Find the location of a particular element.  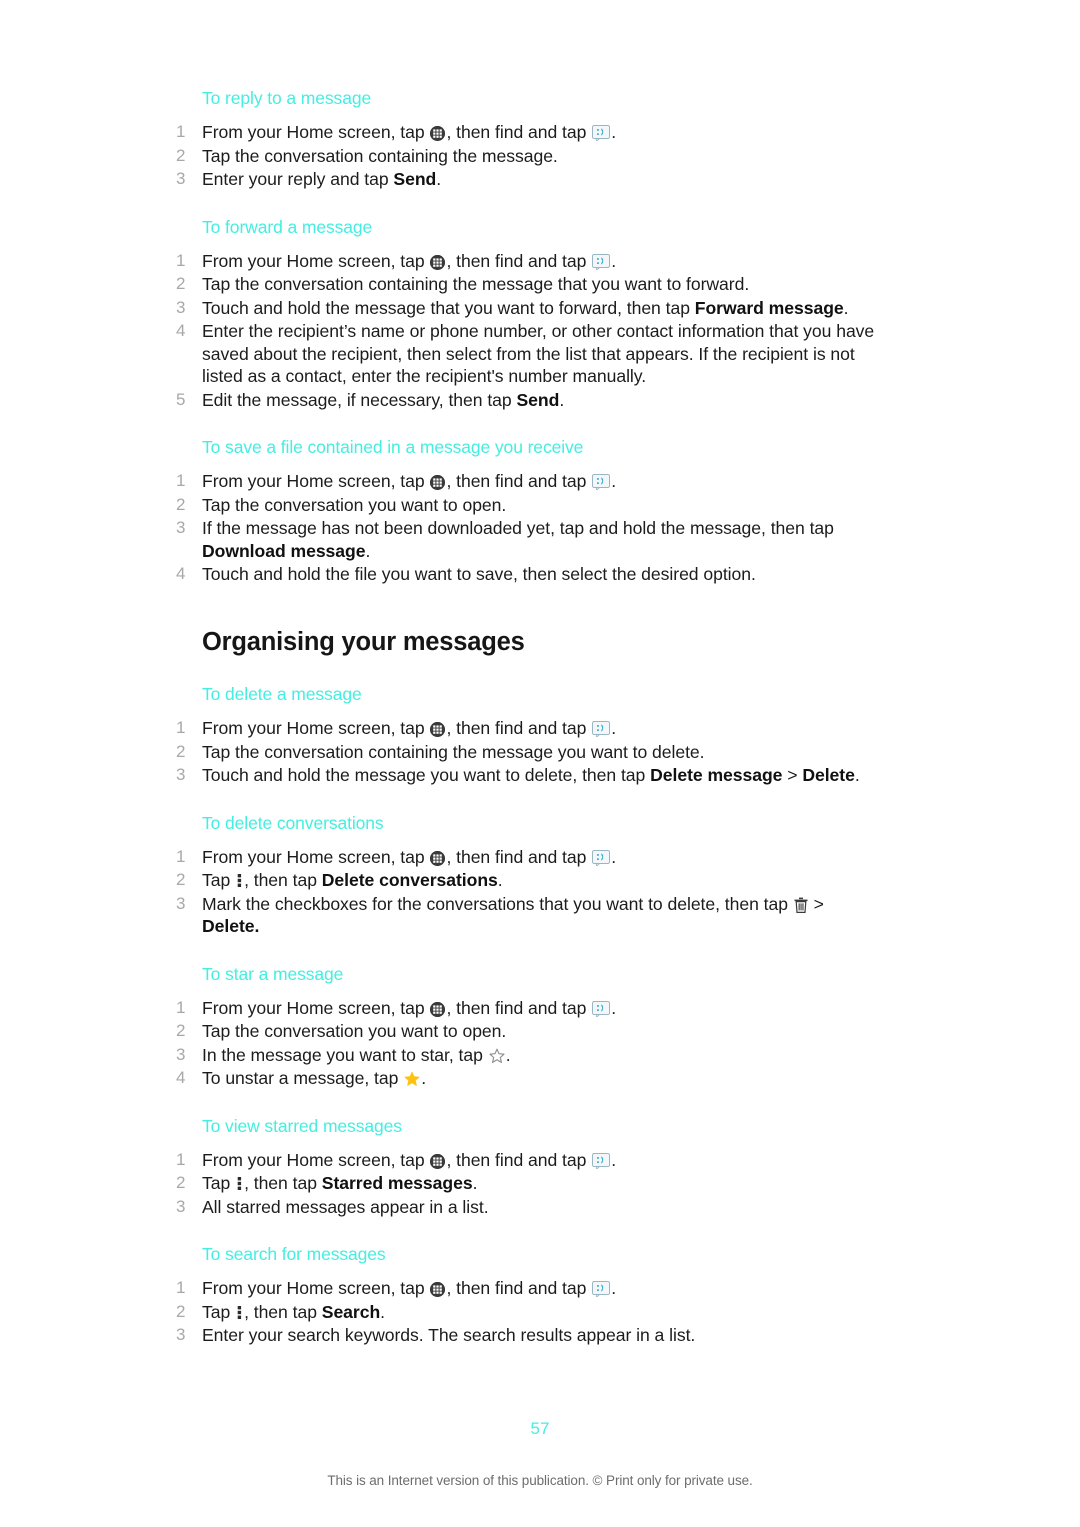

step-item: In the message you want to star, tap . is located at coordinates (526, 1055).